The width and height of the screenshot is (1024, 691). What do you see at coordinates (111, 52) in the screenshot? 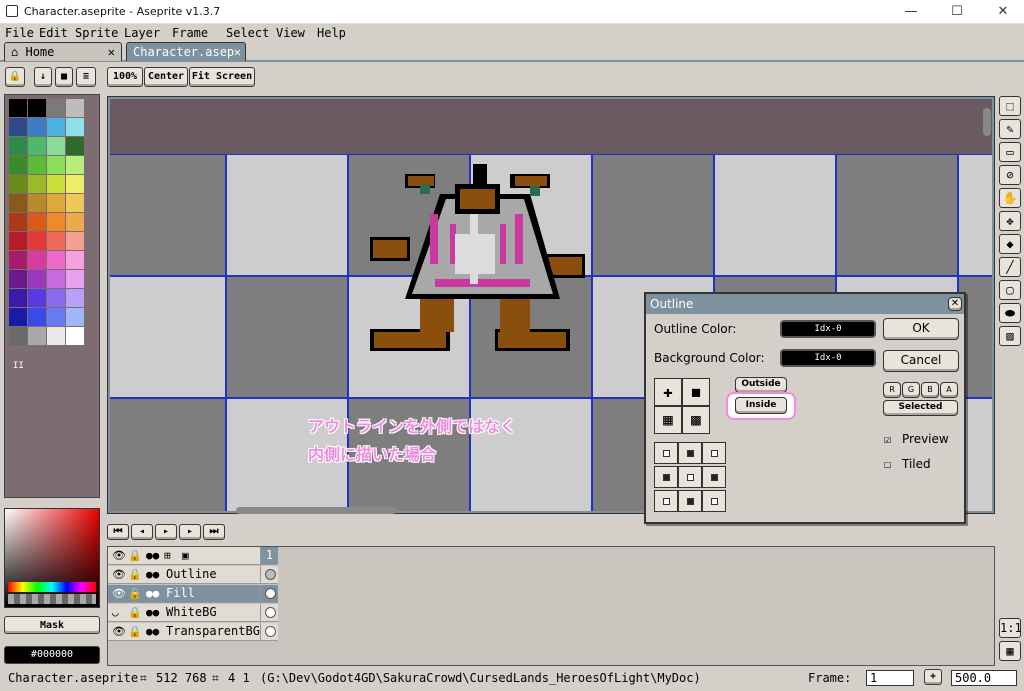
I see `tab-close-icon: ✕` at bounding box center [111, 52].